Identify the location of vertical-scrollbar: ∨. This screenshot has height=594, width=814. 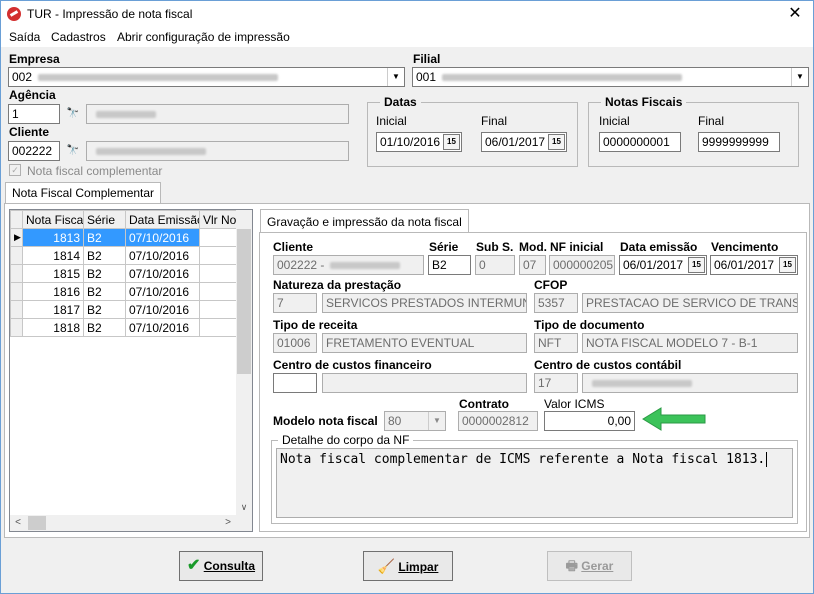
(244, 362).